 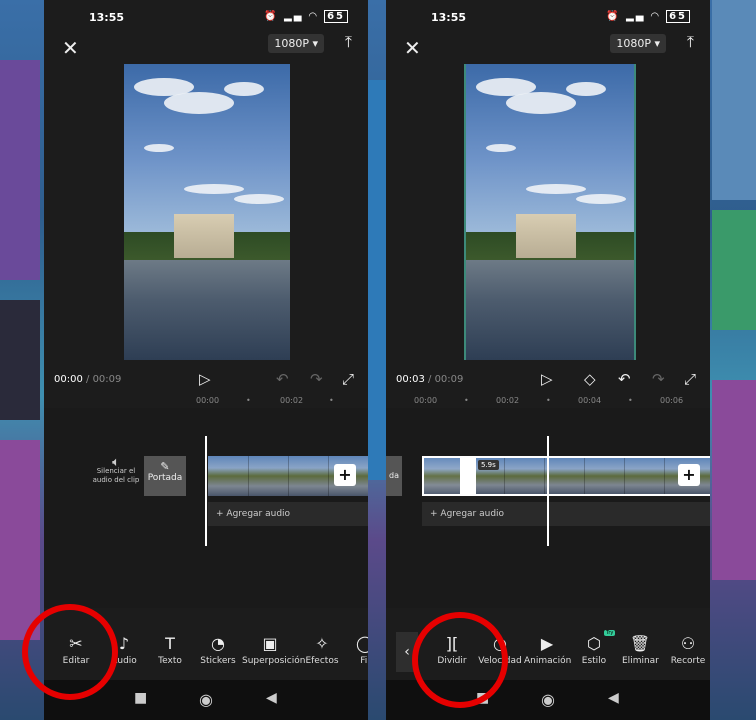 I want to click on pencil-icon: ✎, so click(x=165, y=466).